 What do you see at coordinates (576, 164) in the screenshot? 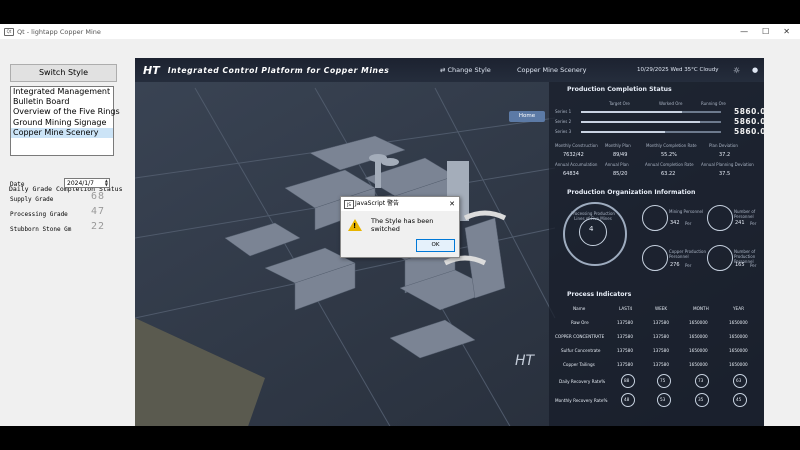
I see `metric-label: Annual Accumulation` at bounding box center [576, 164].